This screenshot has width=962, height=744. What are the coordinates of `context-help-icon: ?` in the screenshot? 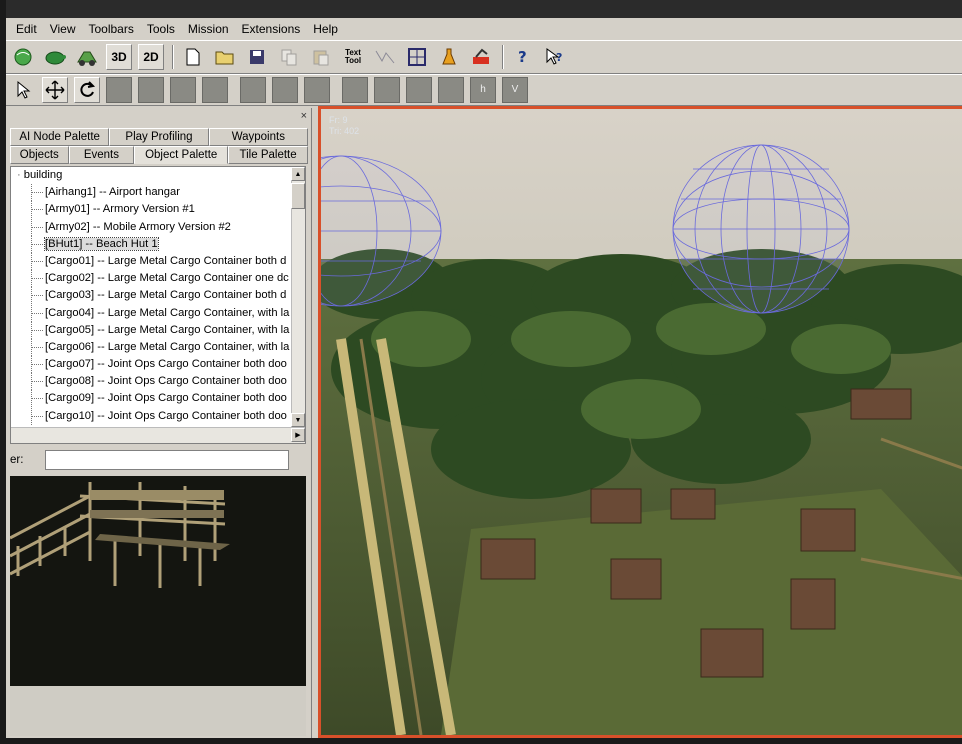 It's located at (555, 57).